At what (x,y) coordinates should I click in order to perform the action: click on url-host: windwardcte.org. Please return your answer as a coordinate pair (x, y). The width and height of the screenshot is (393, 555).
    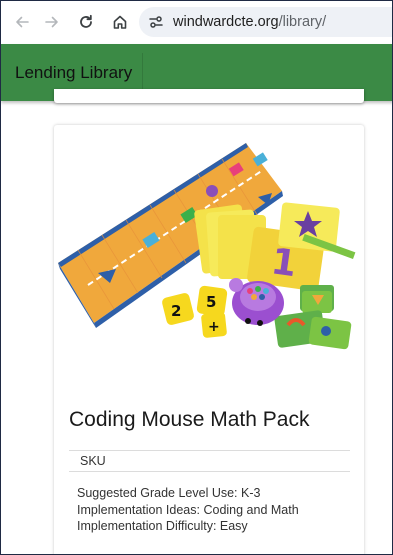
    Looking at the image, I should click on (226, 22).